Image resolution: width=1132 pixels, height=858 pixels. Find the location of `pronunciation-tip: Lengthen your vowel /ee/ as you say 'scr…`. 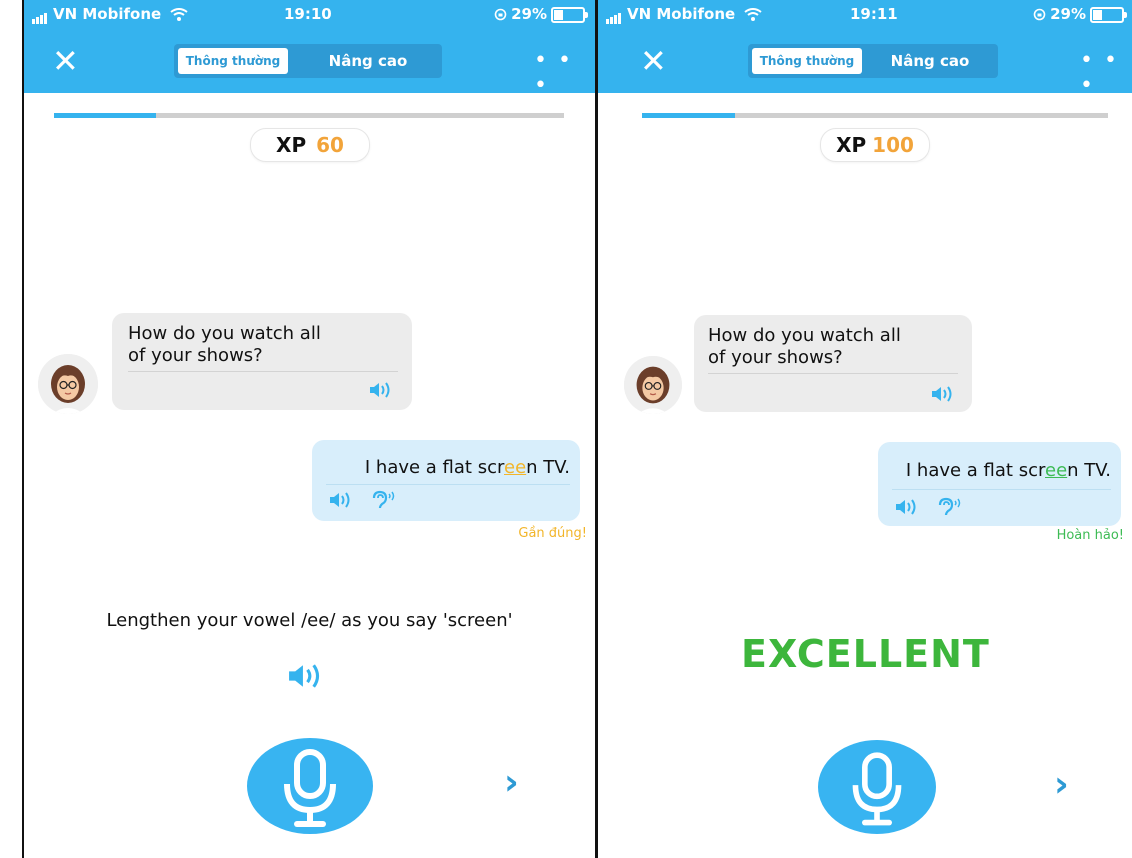

pronunciation-tip: Lengthen your vowel /ee/ as you say 'scr… is located at coordinates (309, 620).